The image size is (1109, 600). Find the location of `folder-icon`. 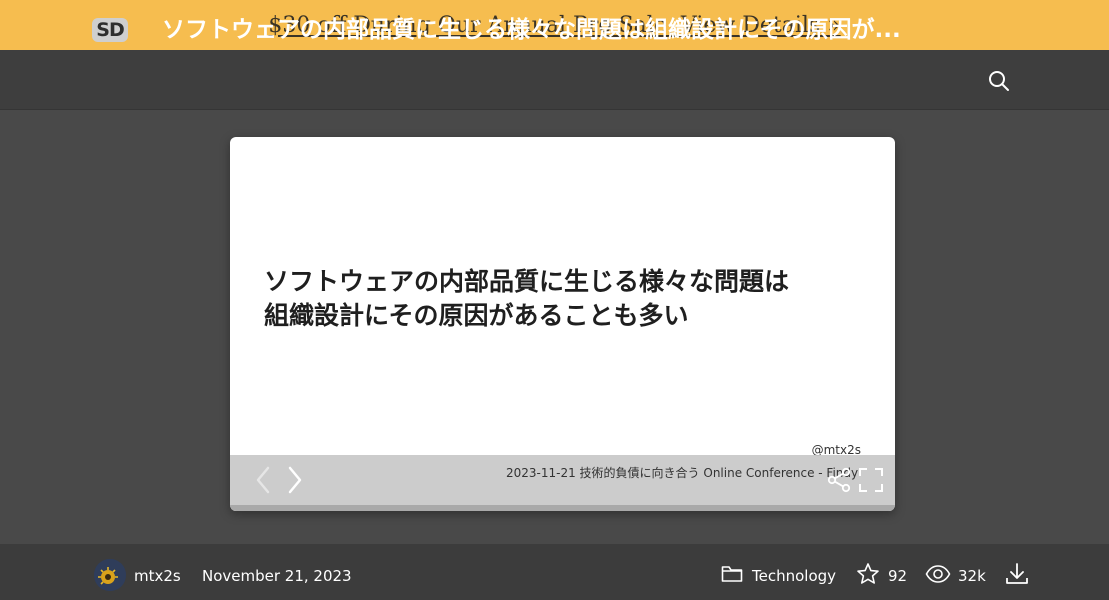

folder-icon is located at coordinates (732, 574).